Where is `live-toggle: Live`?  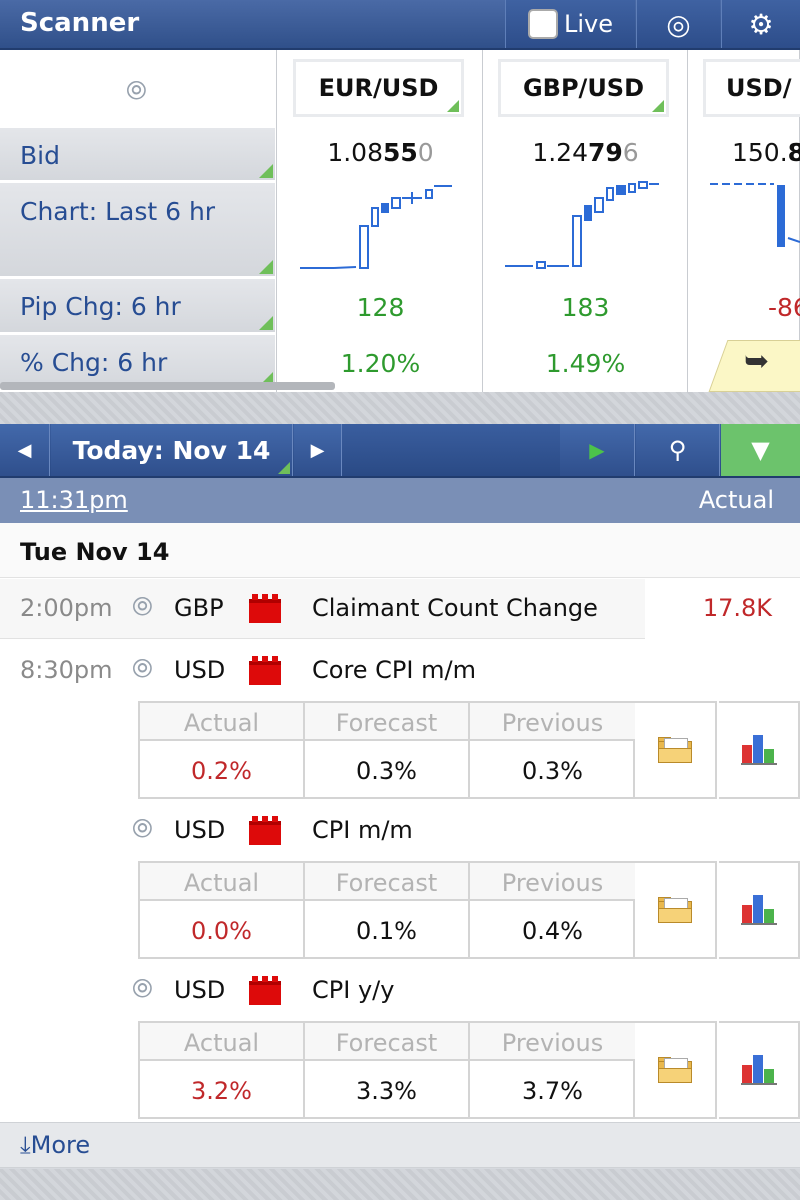
live-toggle: Live is located at coordinates (570, 24).